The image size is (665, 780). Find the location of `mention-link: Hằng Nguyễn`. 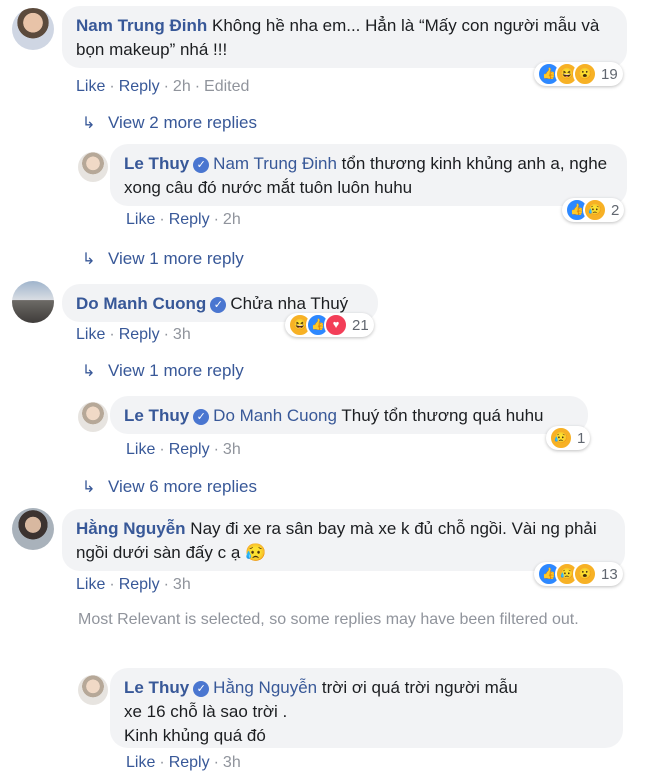

mention-link: Hằng Nguyễn is located at coordinates (265, 687).